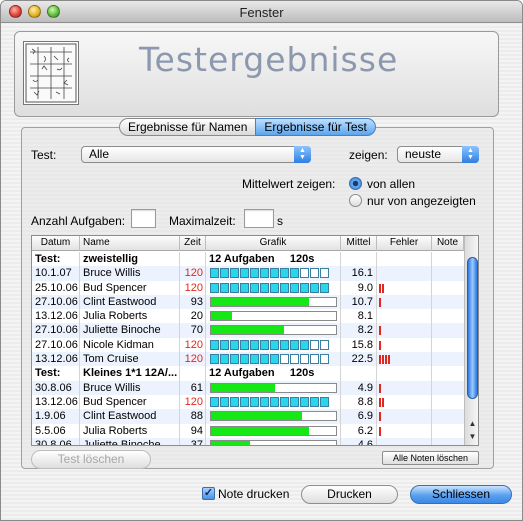 This screenshot has height=521, width=523. What do you see at coordinates (355, 200) in the screenshot?
I see `mean-shown-radio` at bounding box center [355, 200].